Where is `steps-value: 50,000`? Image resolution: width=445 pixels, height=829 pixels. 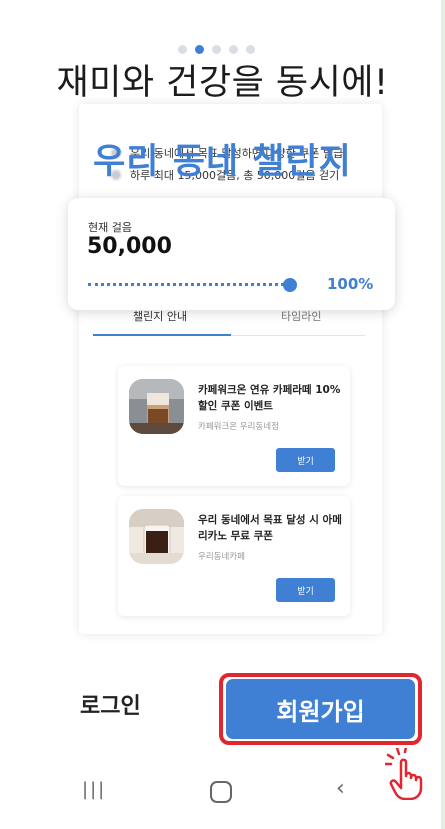
steps-value: 50,000 is located at coordinates (129, 246).